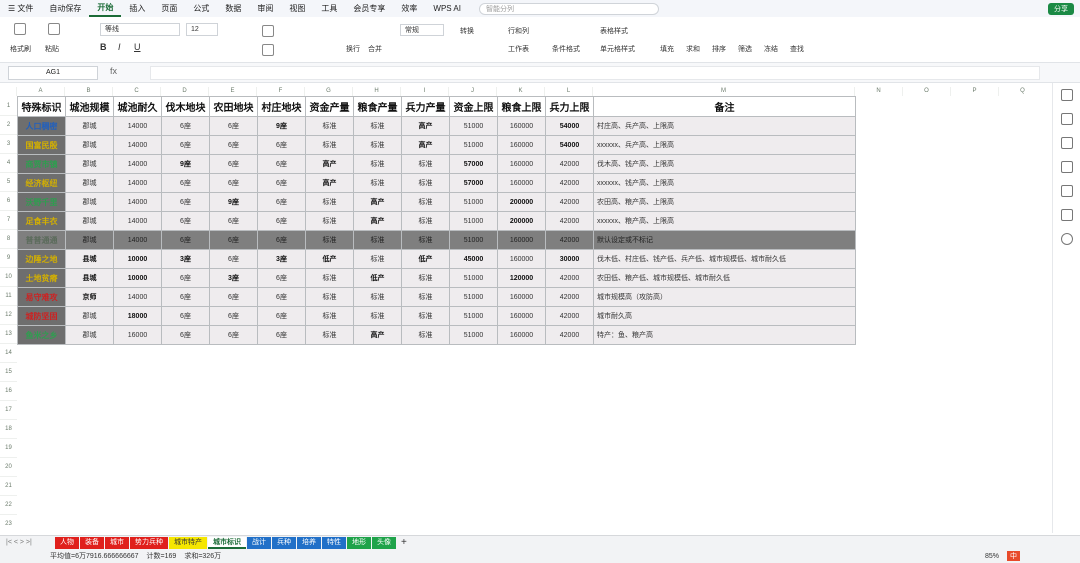 This screenshot has height=563, width=1080. What do you see at coordinates (521, 202) in the screenshot?
I see `table-cell: 200000` at bounding box center [521, 202].